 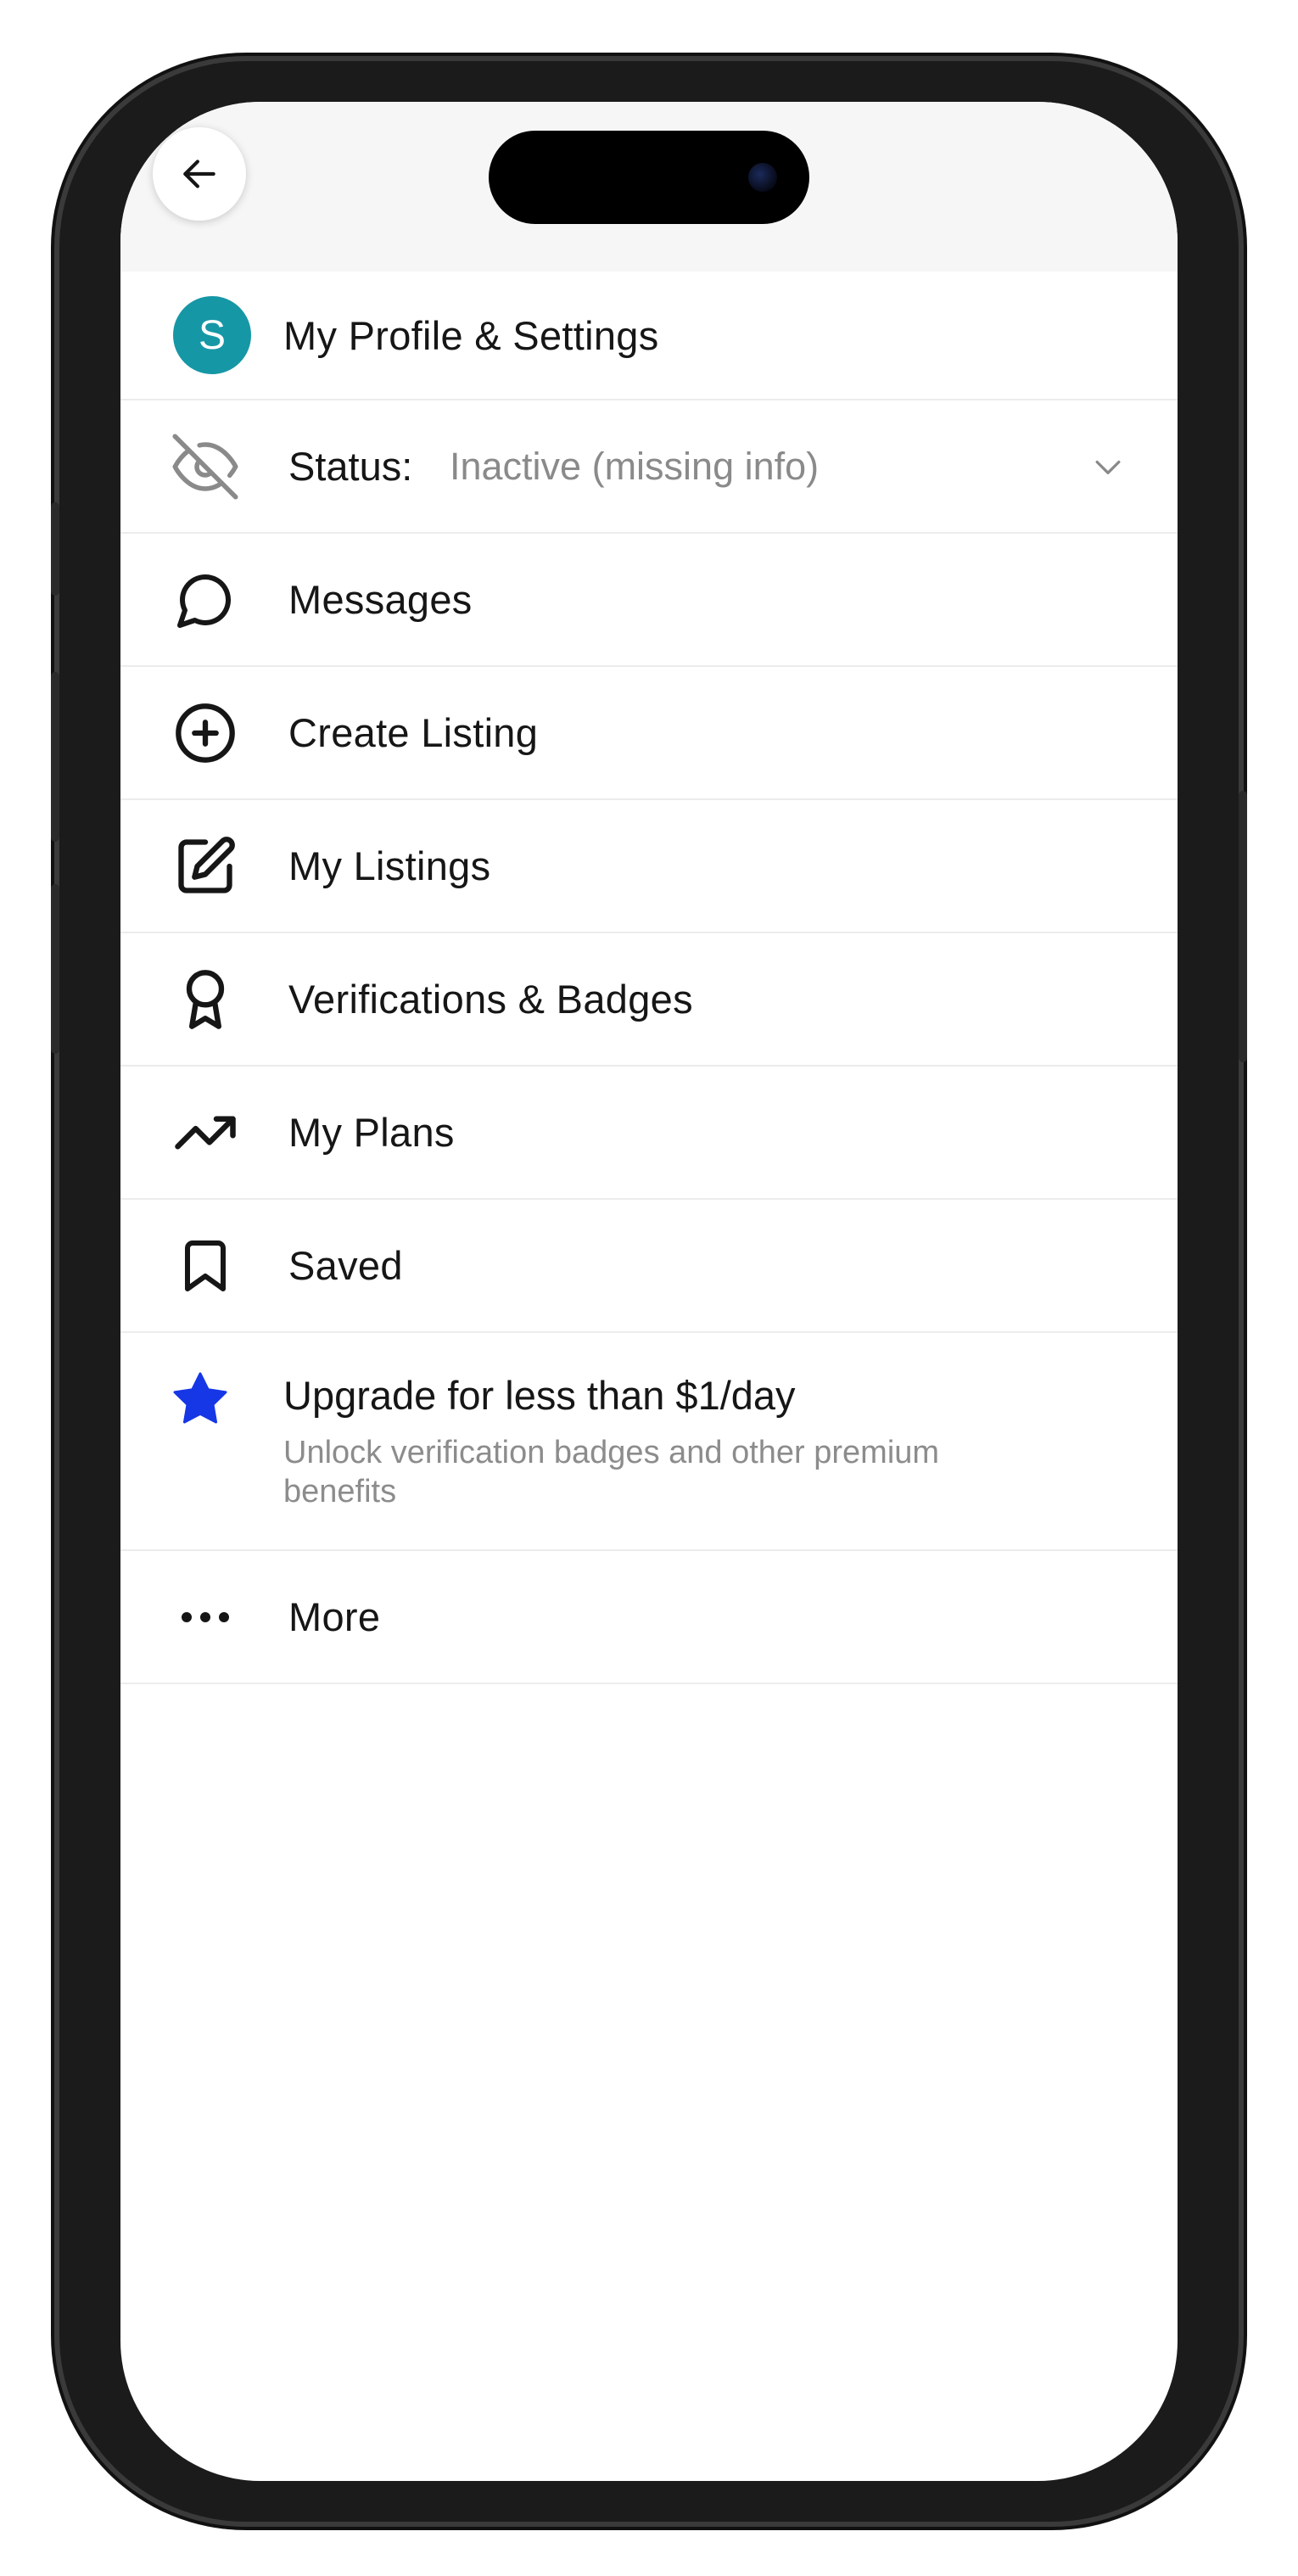 What do you see at coordinates (649, 733) in the screenshot?
I see `menu-item-create-listing: Create Listing` at bounding box center [649, 733].